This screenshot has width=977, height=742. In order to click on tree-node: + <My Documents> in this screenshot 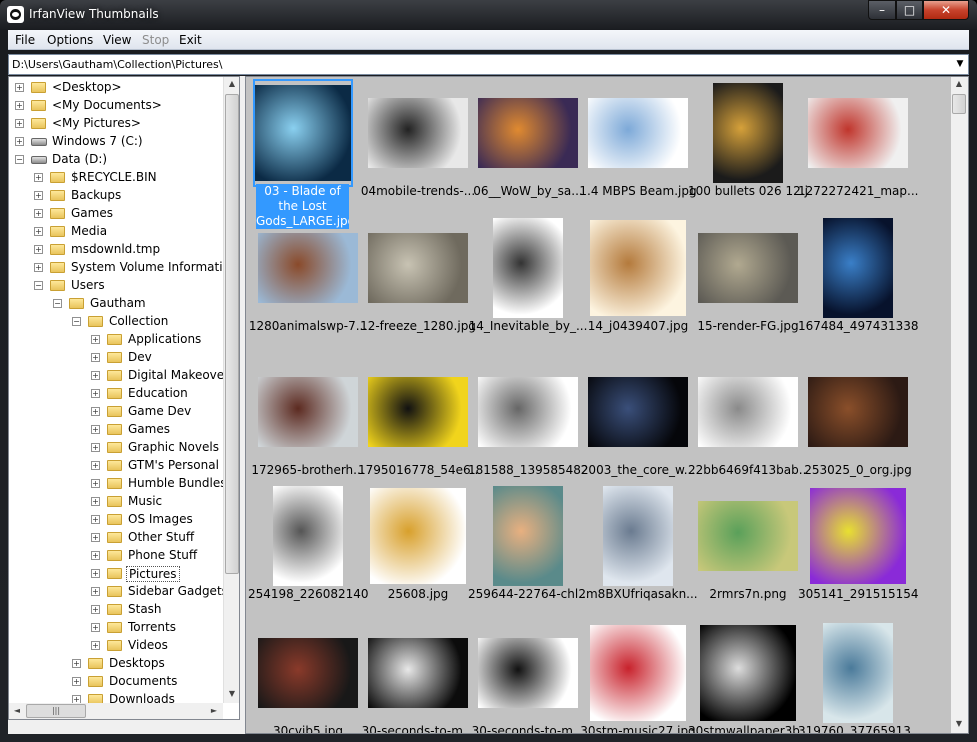, I will do `click(116, 106)`.